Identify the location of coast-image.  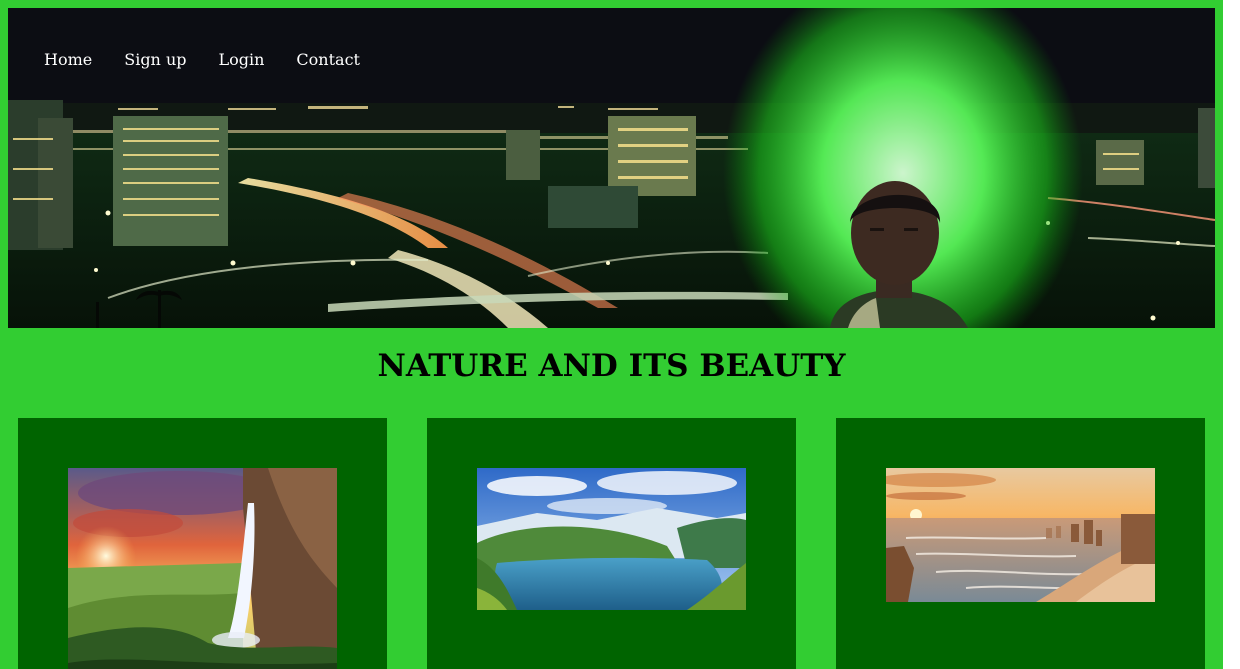
(1020, 535).